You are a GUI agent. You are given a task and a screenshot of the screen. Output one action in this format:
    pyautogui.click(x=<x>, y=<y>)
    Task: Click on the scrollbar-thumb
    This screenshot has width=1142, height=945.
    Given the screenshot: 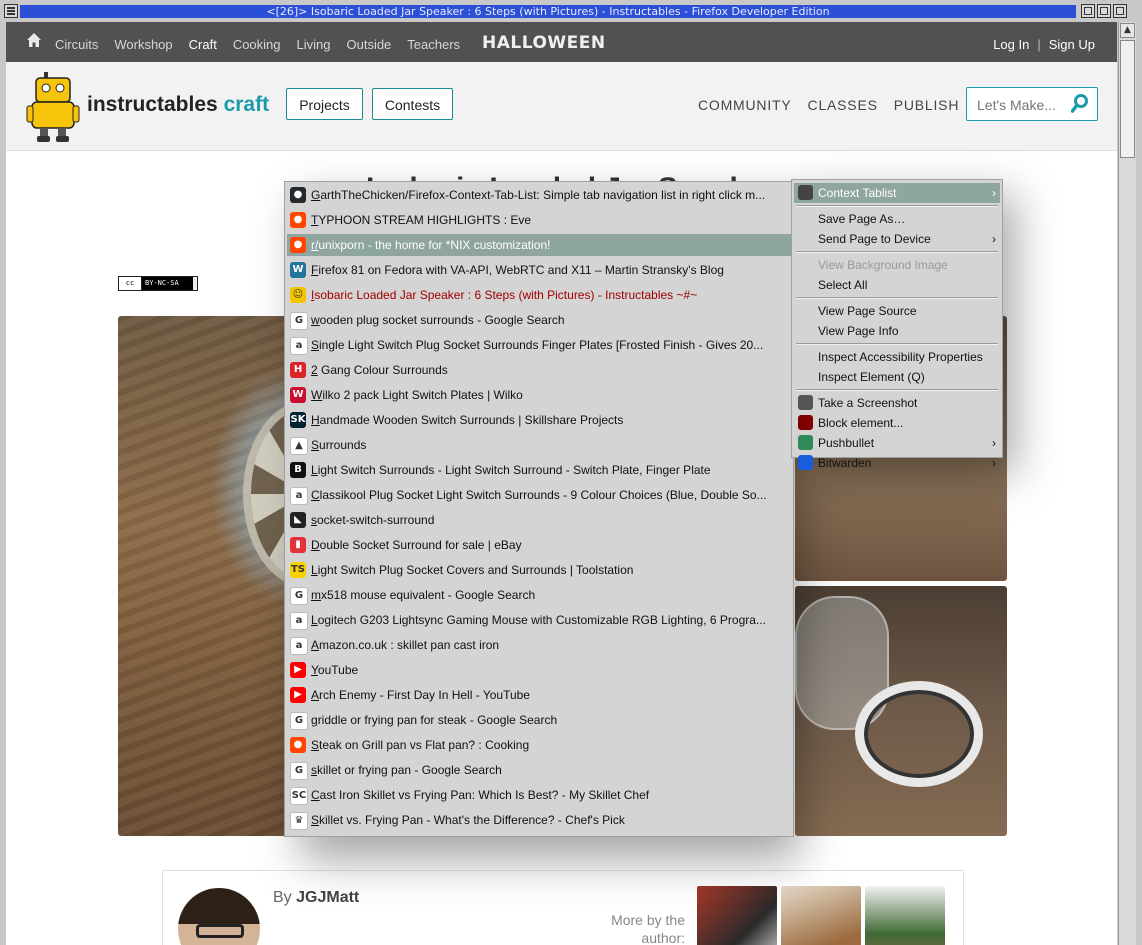 What is the action you would take?
    pyautogui.click(x=1127, y=99)
    